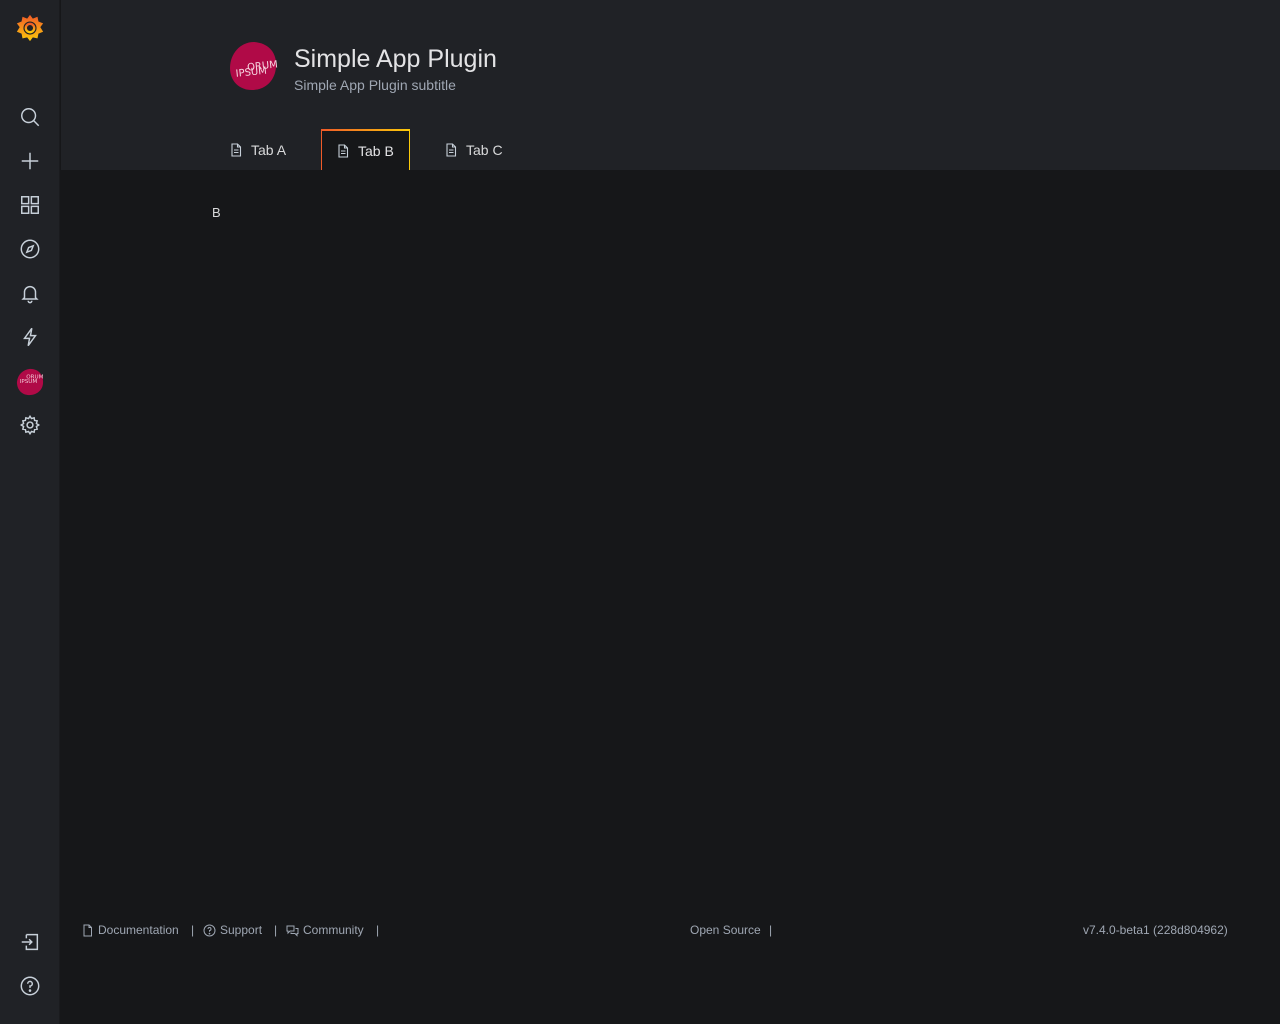 The height and width of the screenshot is (1024, 1280). Describe the element at coordinates (241, 930) in the screenshot. I see `support-label: Support` at that location.